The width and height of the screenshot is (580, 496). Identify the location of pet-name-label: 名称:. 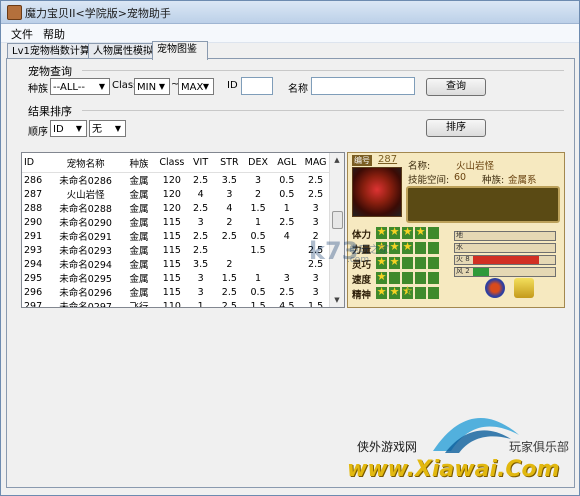
(419, 166).